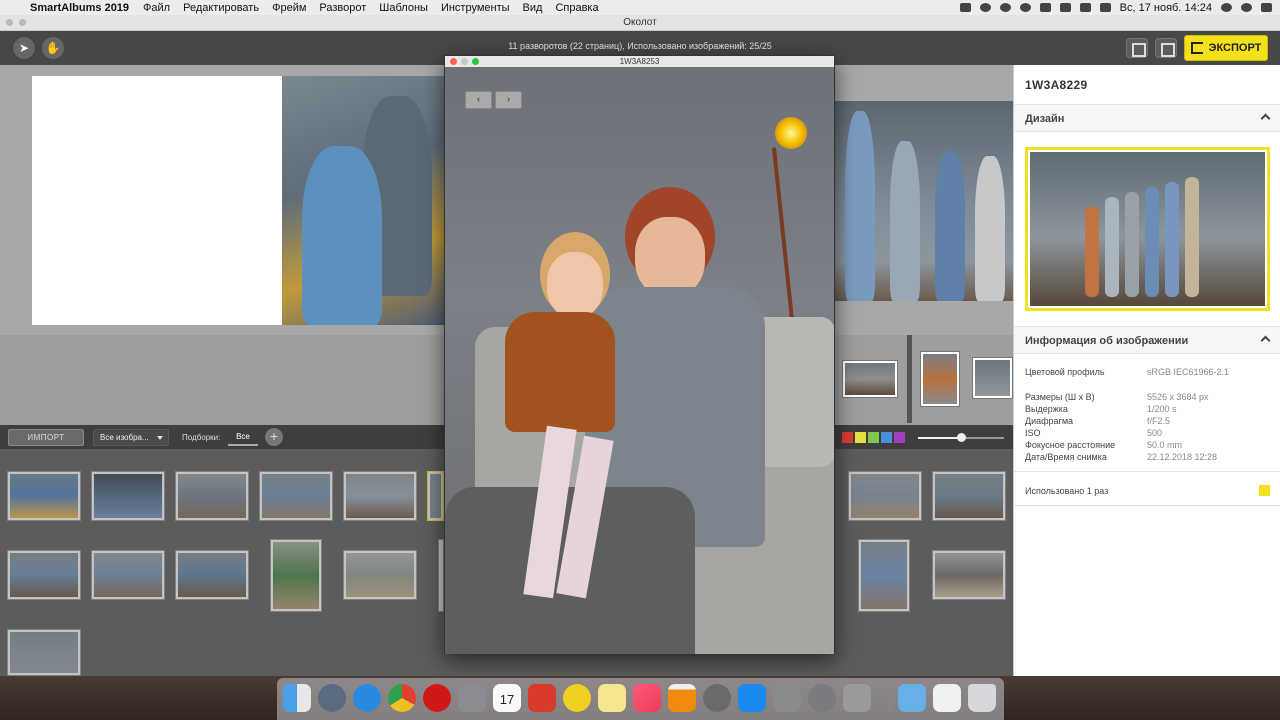 The height and width of the screenshot is (720, 1280). I want to click on vlc-icon, so click(682, 698).